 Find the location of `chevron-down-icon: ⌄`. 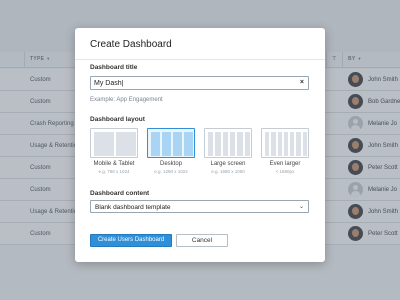

chevron-down-icon: ⌄ is located at coordinates (301, 207).